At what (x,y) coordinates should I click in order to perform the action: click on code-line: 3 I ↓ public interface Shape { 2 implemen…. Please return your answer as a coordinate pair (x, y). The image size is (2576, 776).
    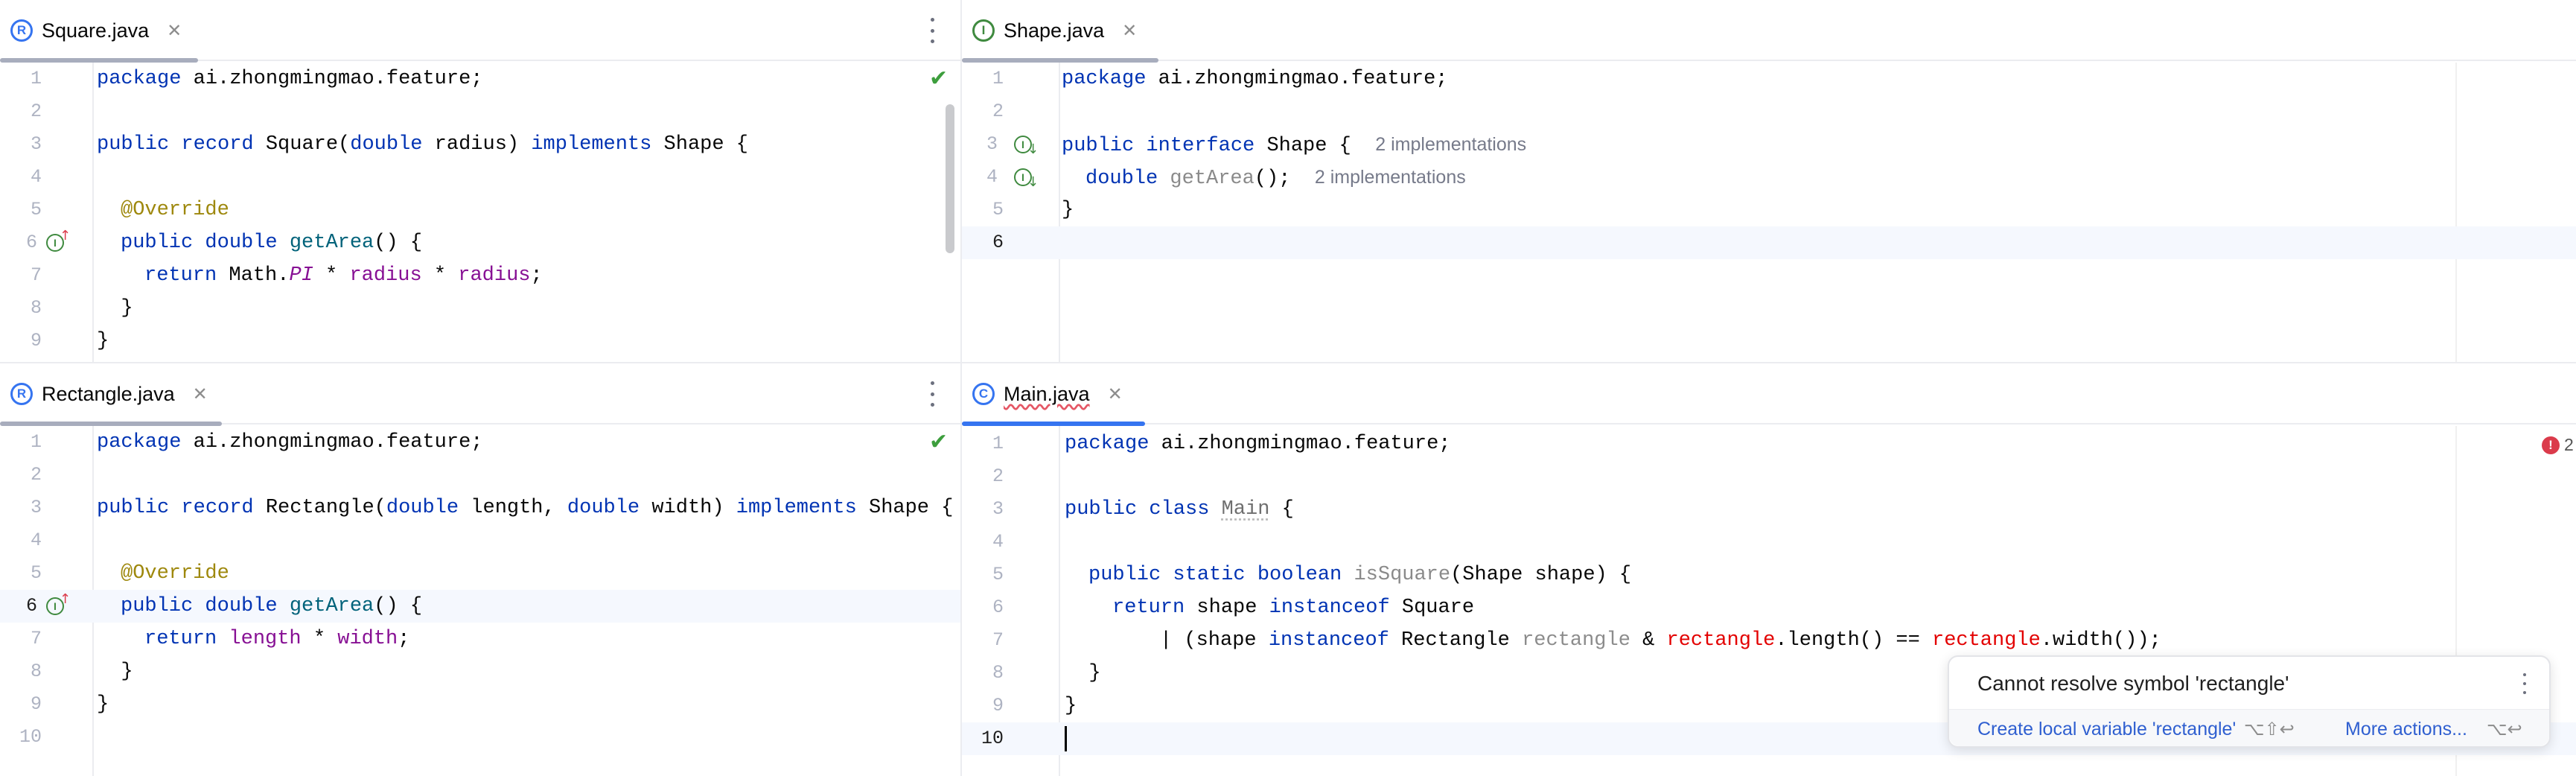
    Looking at the image, I should click on (1769, 144).